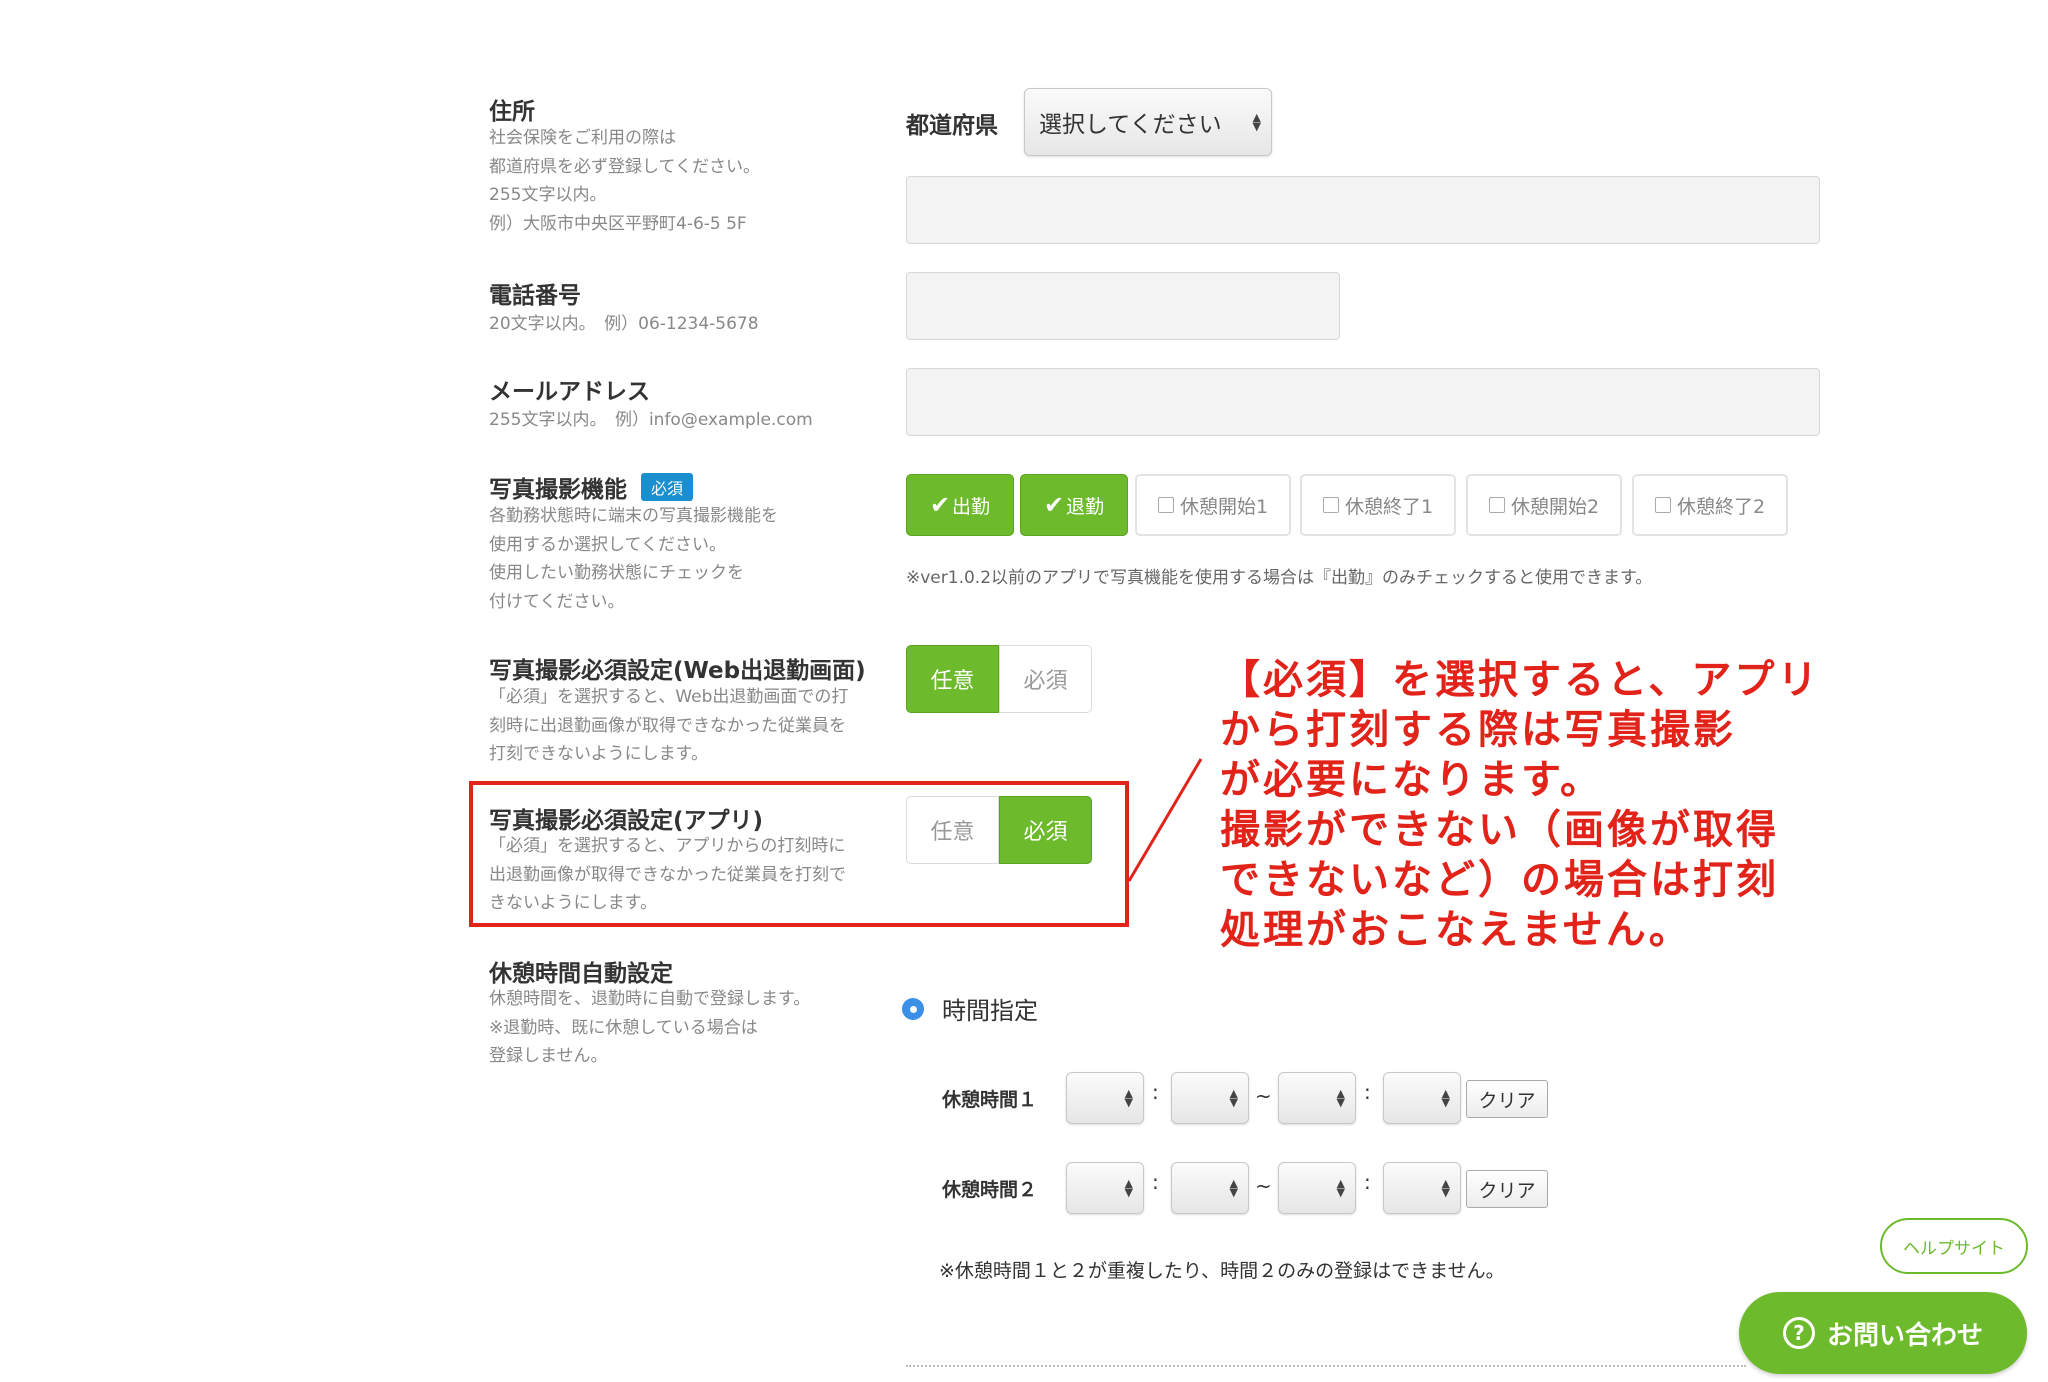 This screenshot has height=1382, width=2048. I want to click on radio-dot-icon, so click(913, 1009).